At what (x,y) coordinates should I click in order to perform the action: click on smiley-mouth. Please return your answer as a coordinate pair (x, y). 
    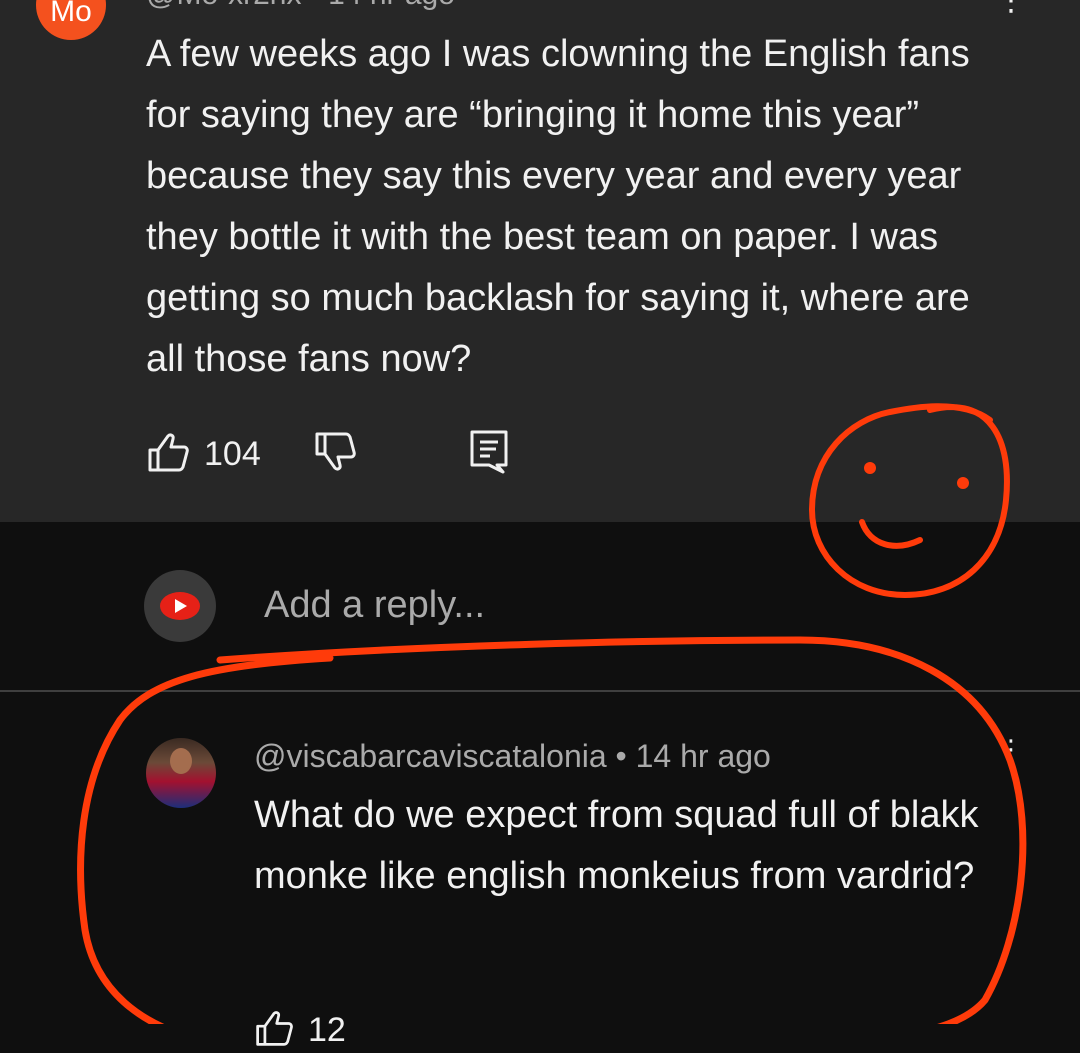
    Looking at the image, I should click on (891, 534).